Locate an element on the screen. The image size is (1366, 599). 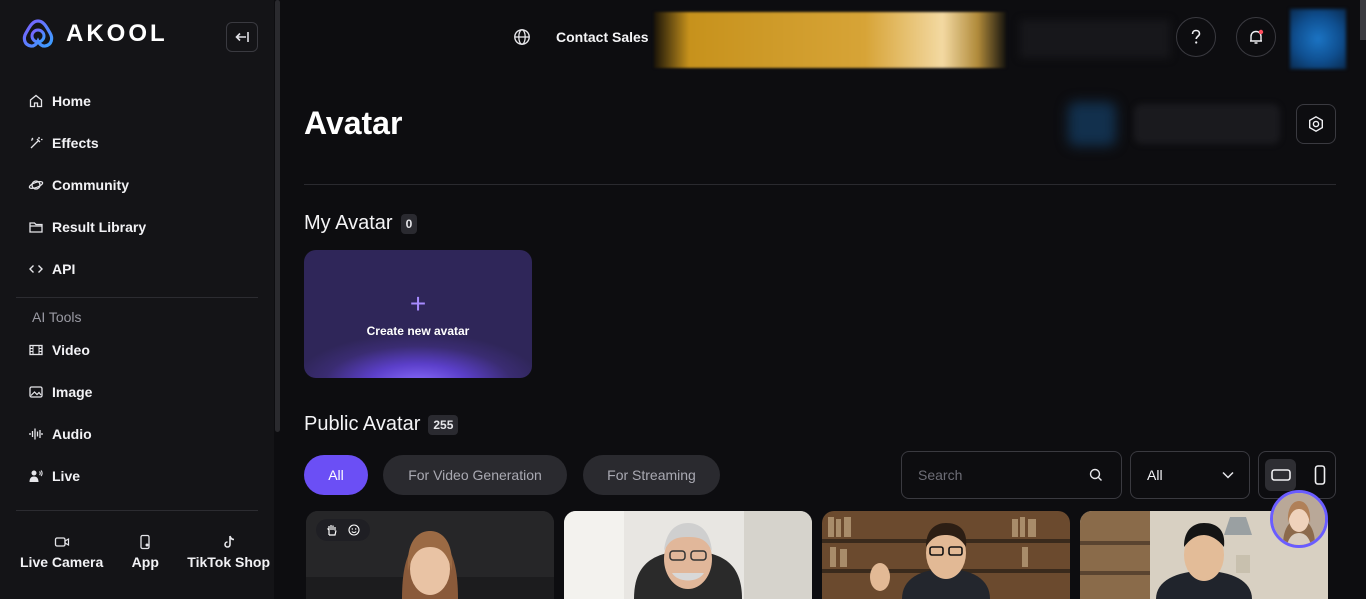
user-avatar is located at coordinates (1318, 39).